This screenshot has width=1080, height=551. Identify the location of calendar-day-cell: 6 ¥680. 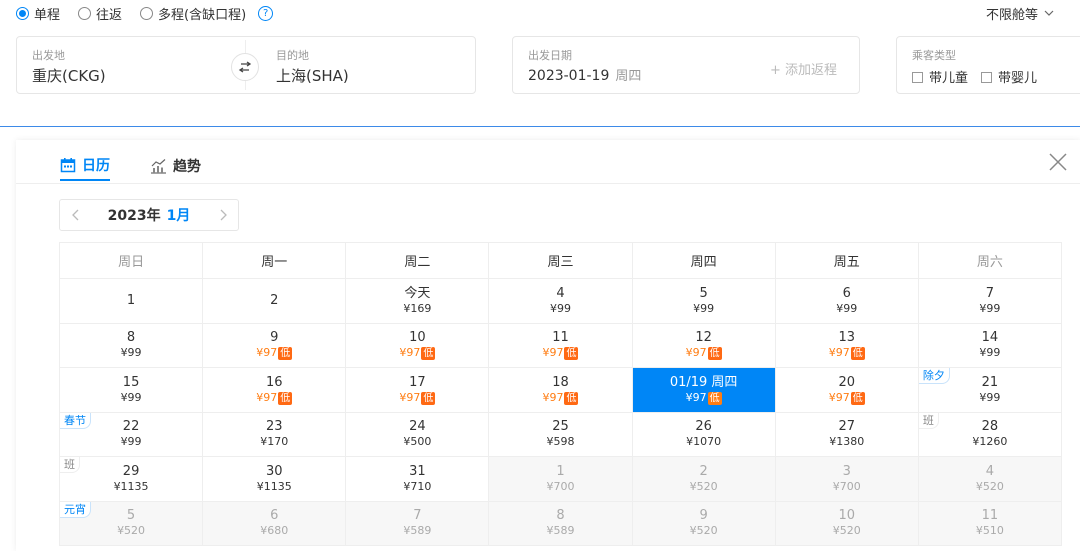
(274, 523).